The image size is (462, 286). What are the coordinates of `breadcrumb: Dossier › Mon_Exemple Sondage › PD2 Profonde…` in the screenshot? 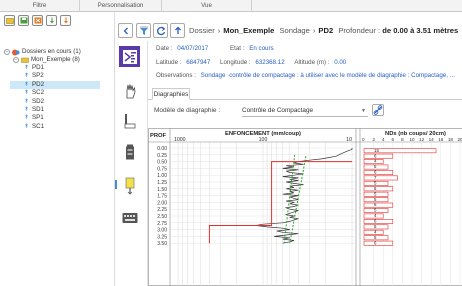 It's located at (324, 30).